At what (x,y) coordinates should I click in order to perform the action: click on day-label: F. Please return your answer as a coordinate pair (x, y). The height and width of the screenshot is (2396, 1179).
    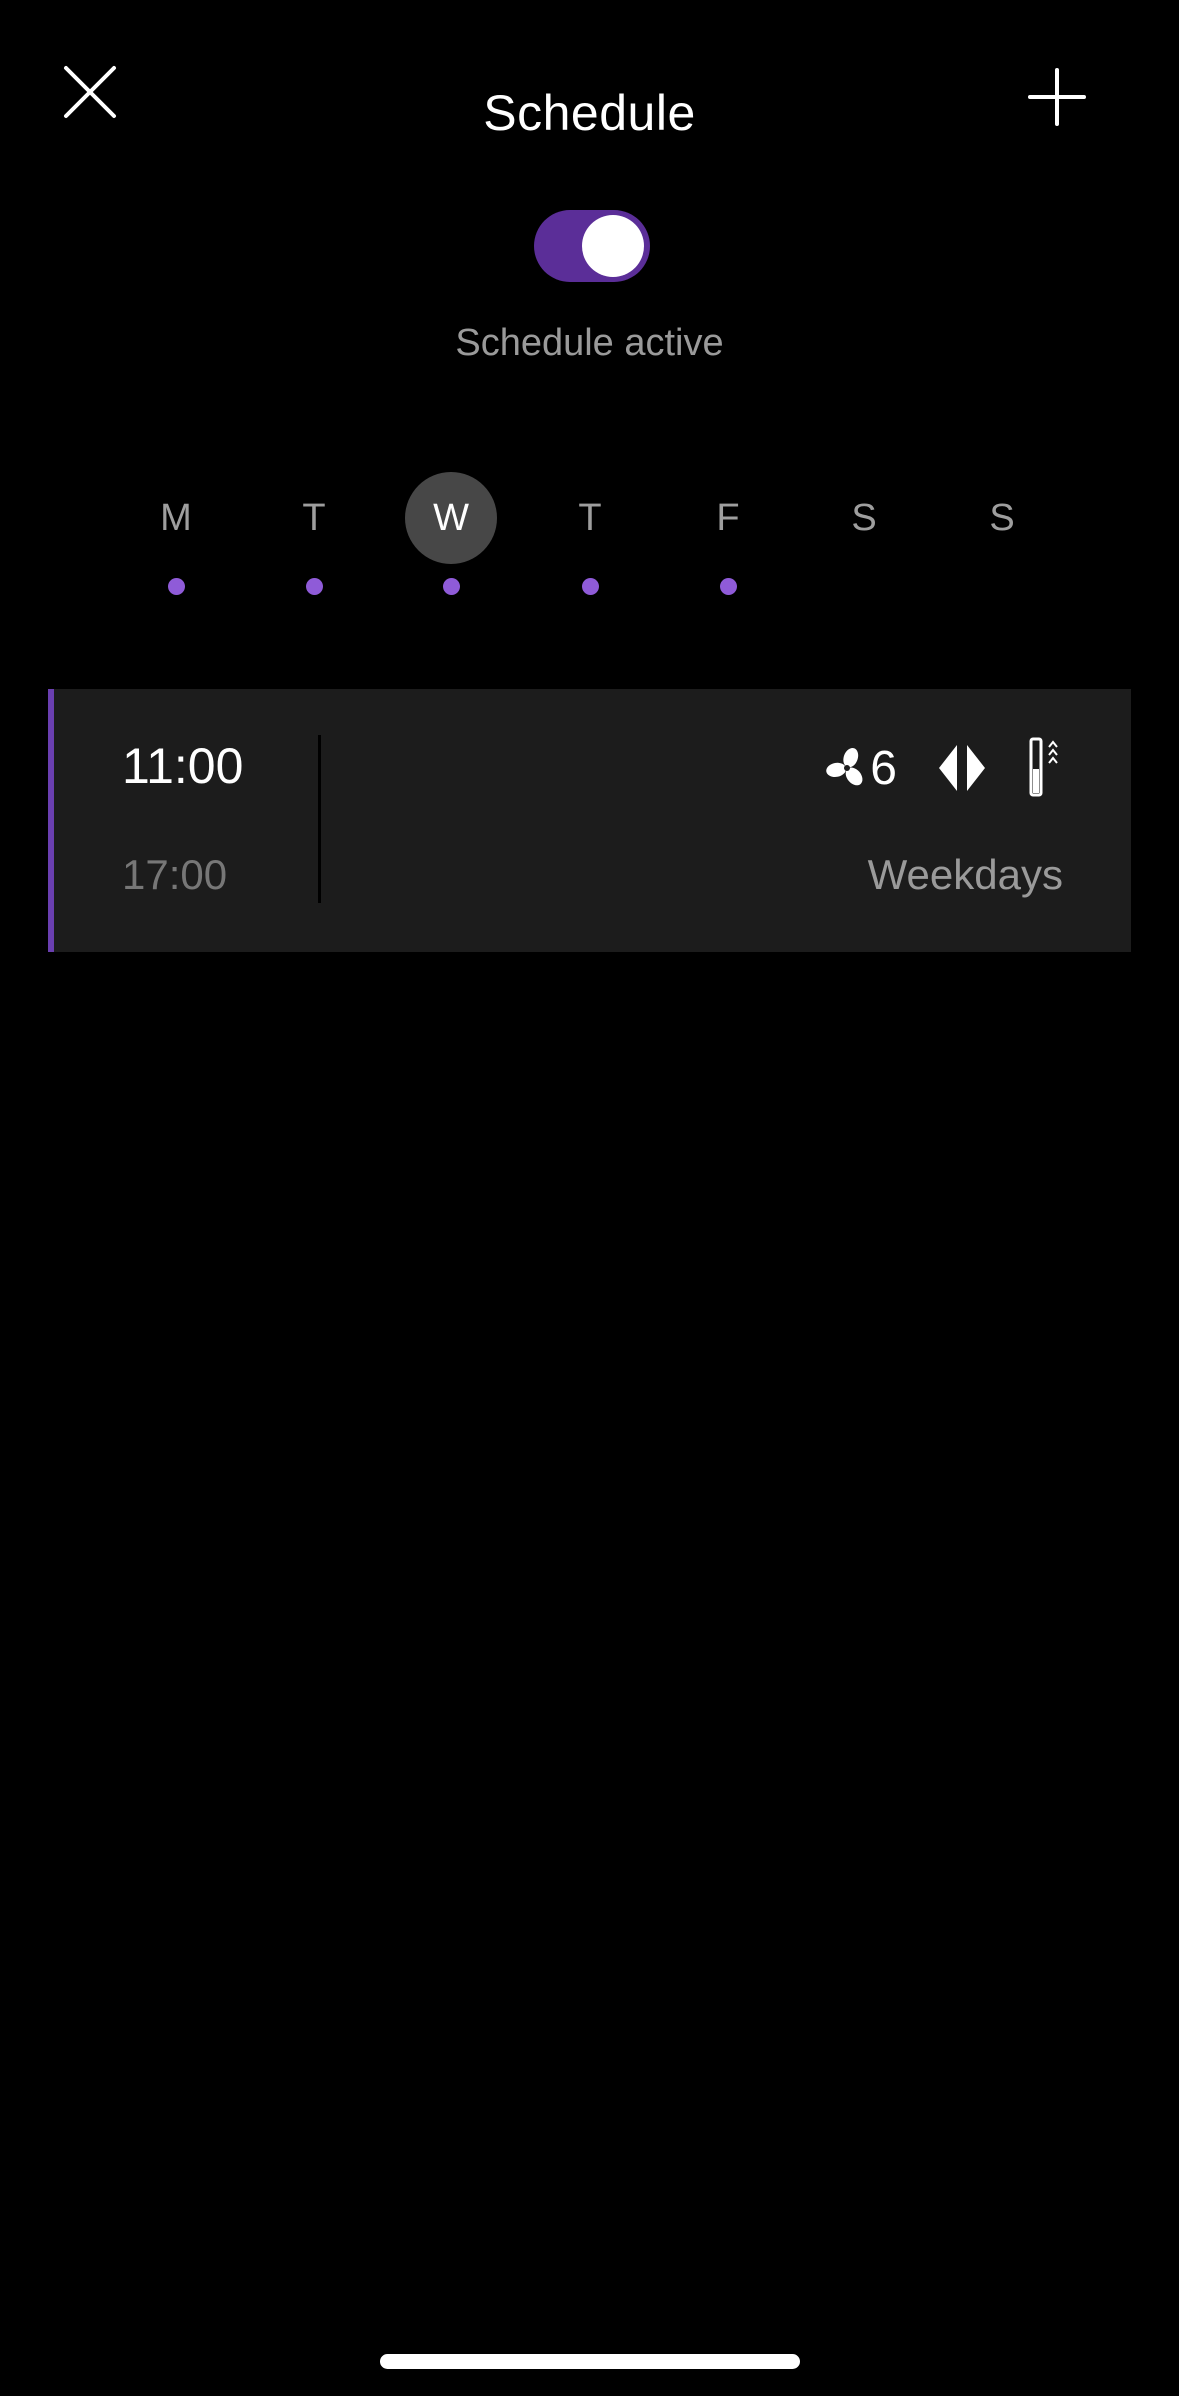
    Looking at the image, I should click on (728, 517).